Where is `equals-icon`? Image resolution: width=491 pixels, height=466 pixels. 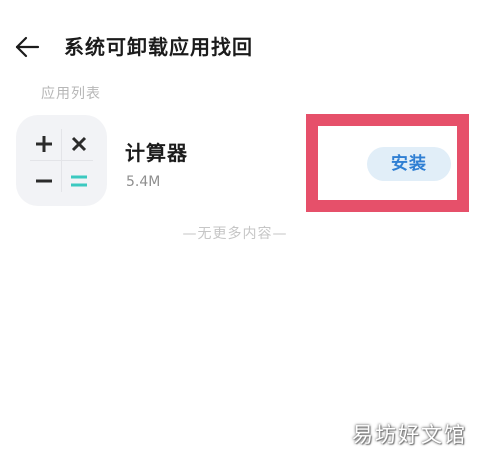 equals-icon is located at coordinates (79, 181).